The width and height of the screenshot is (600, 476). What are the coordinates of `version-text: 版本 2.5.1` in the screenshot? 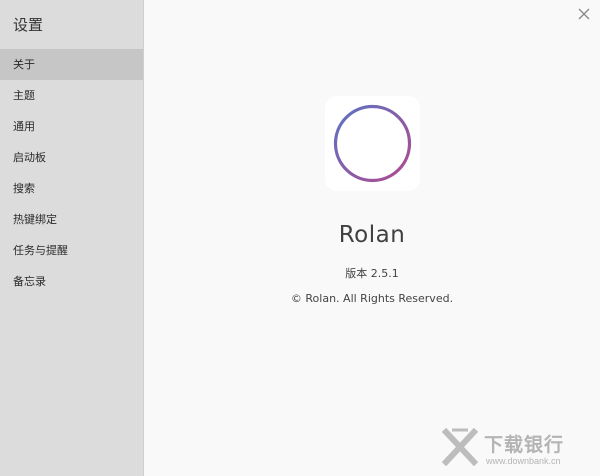 It's located at (372, 273).